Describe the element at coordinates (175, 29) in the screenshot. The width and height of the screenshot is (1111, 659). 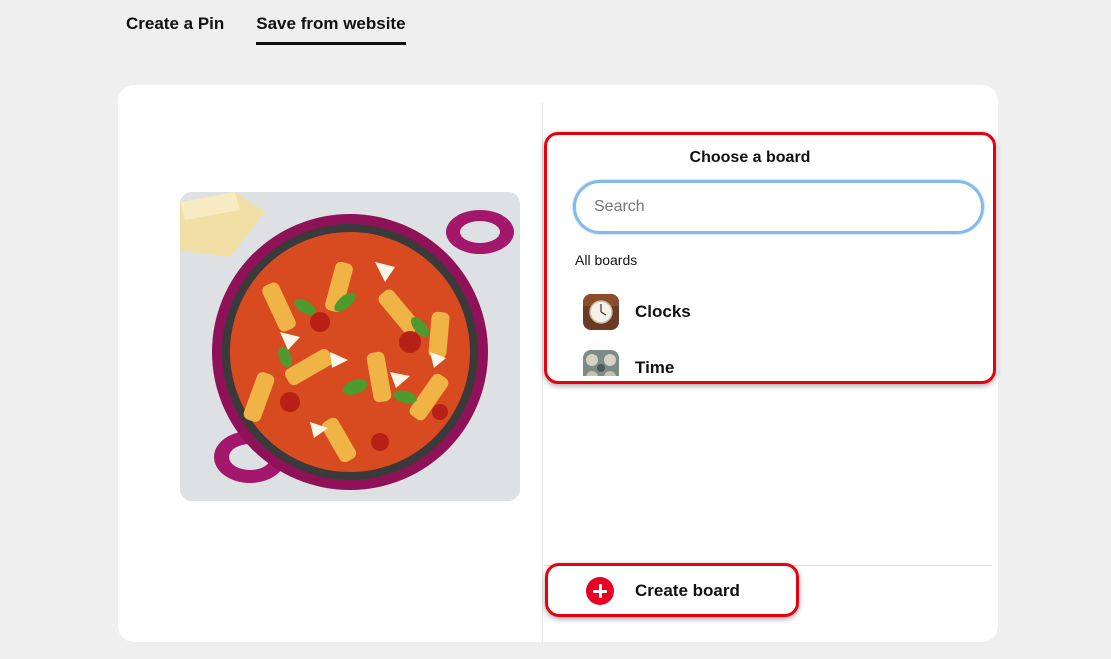
I see `tab-create-a-pin: Create a Pin` at that location.